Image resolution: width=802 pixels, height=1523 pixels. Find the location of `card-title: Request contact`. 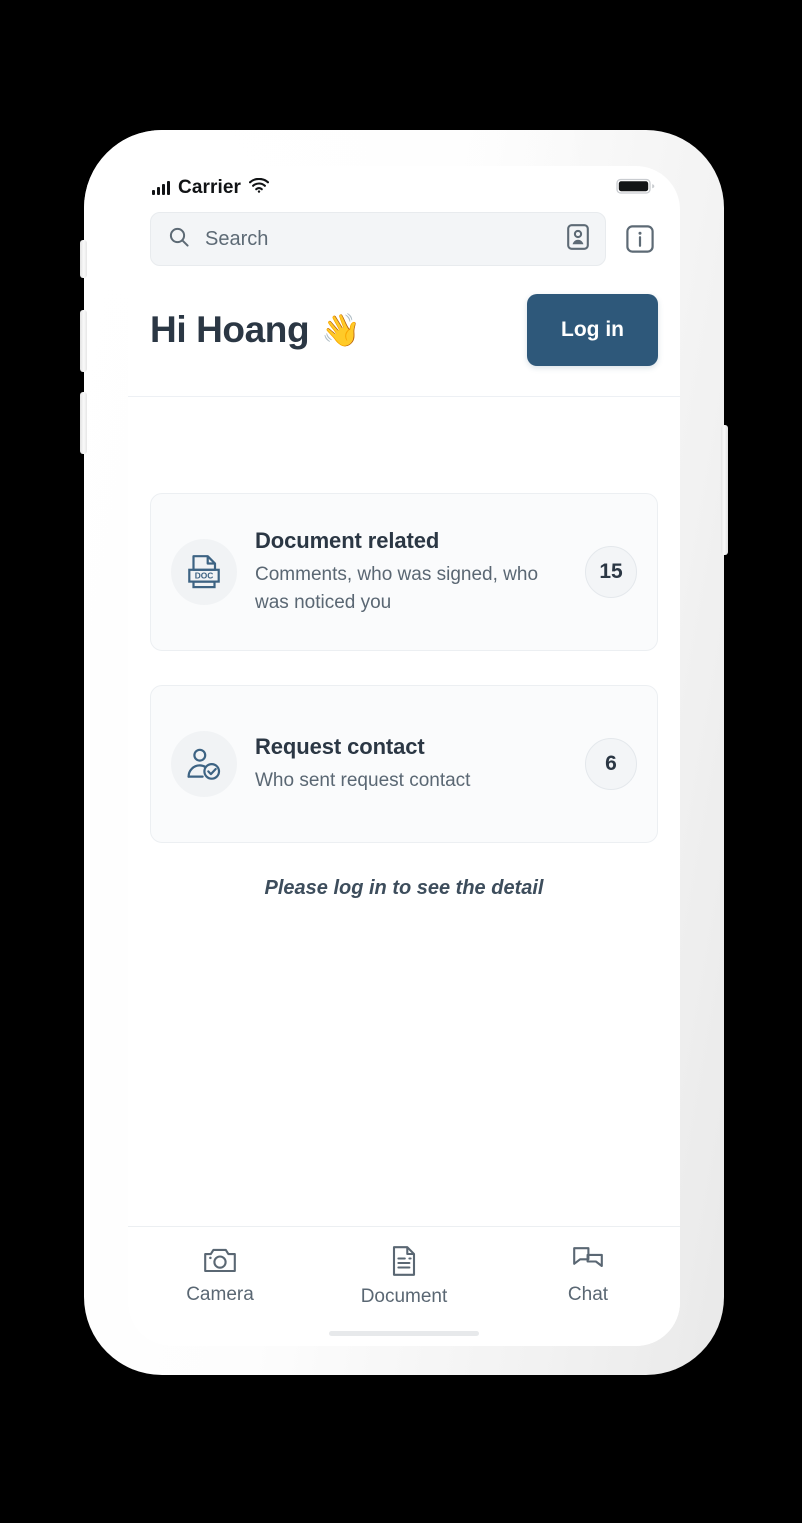

card-title: Request contact is located at coordinates (340, 746).